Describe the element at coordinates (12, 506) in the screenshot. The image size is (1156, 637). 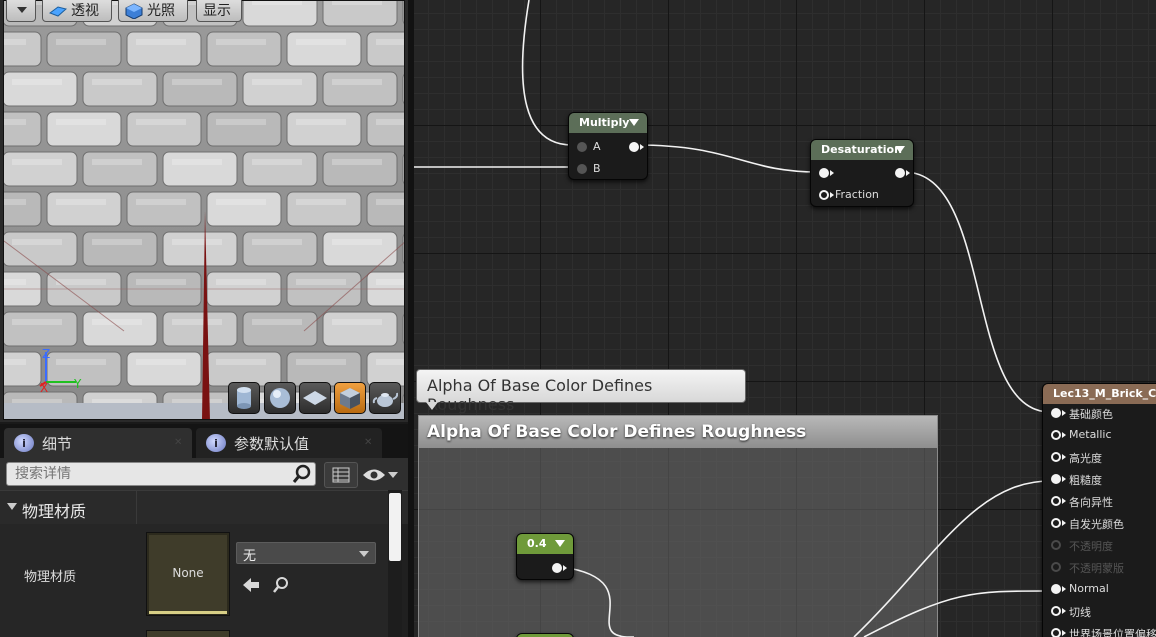
I see `expand-arrow-icon` at that location.